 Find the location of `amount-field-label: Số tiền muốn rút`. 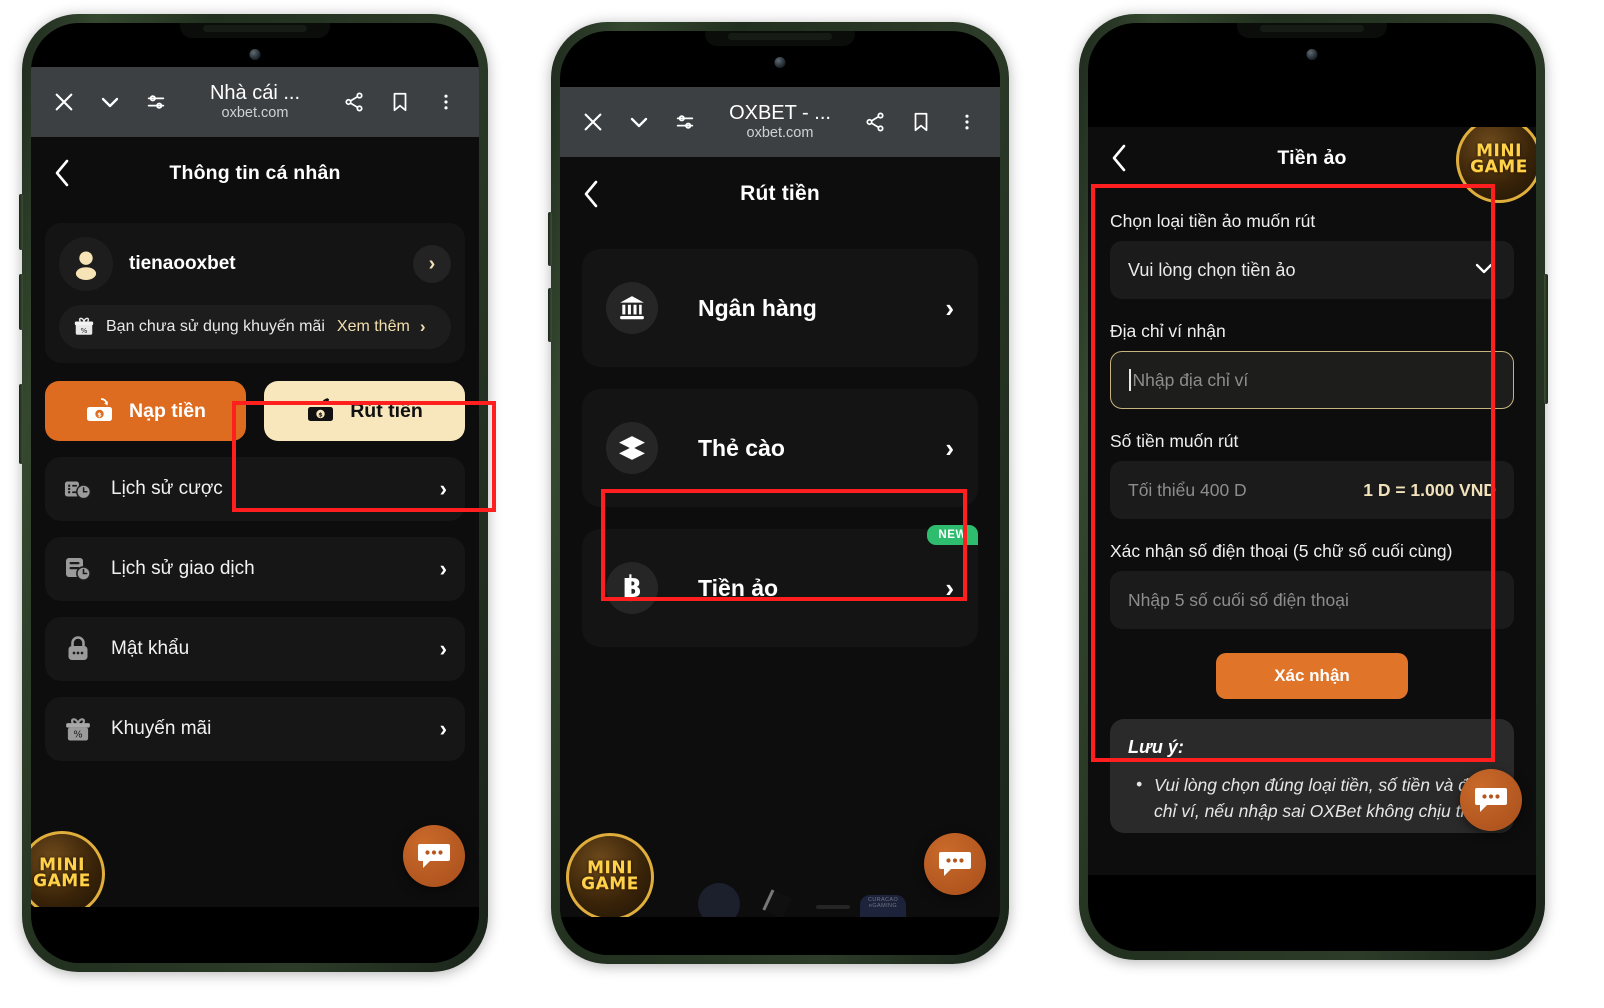

amount-field-label: Số tiền muốn rút is located at coordinates (1174, 441).